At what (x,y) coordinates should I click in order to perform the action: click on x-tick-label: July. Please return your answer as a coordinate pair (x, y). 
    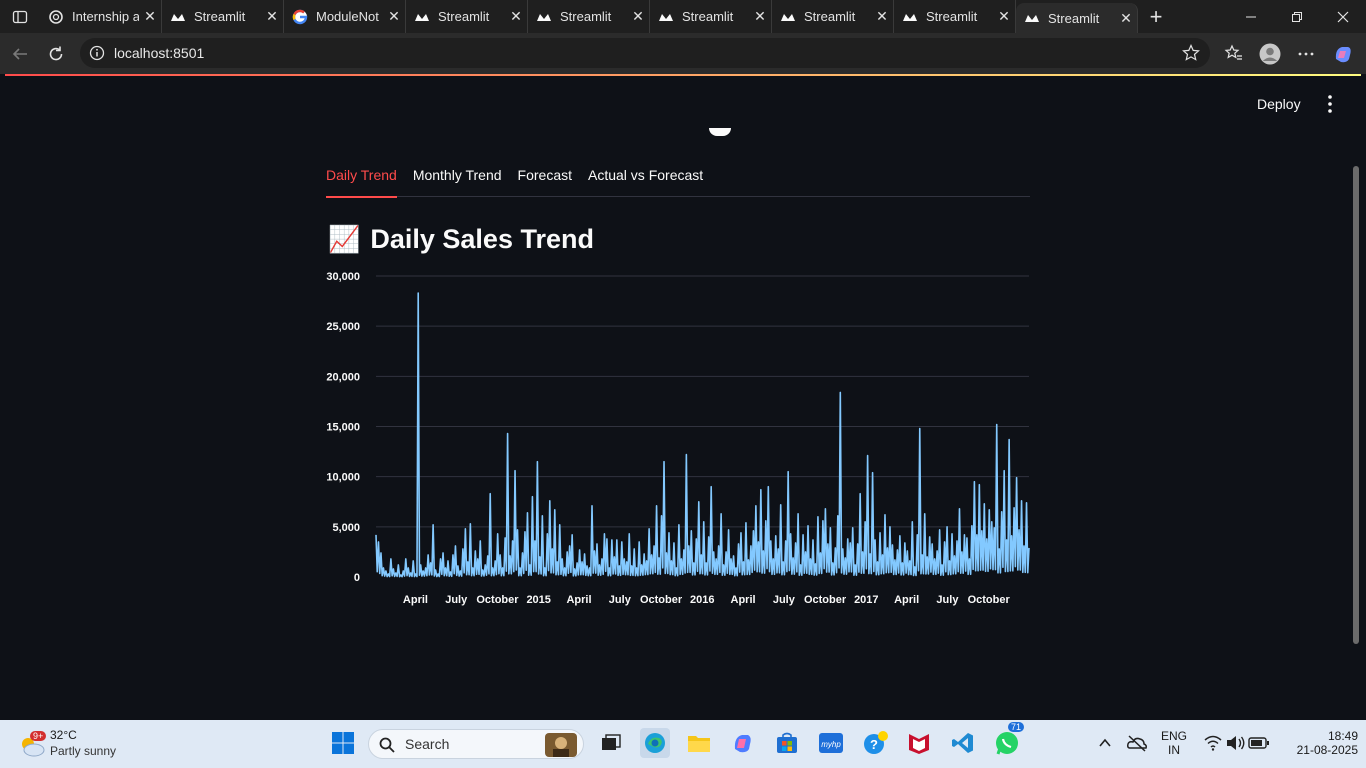
    Looking at the image, I should click on (947, 600).